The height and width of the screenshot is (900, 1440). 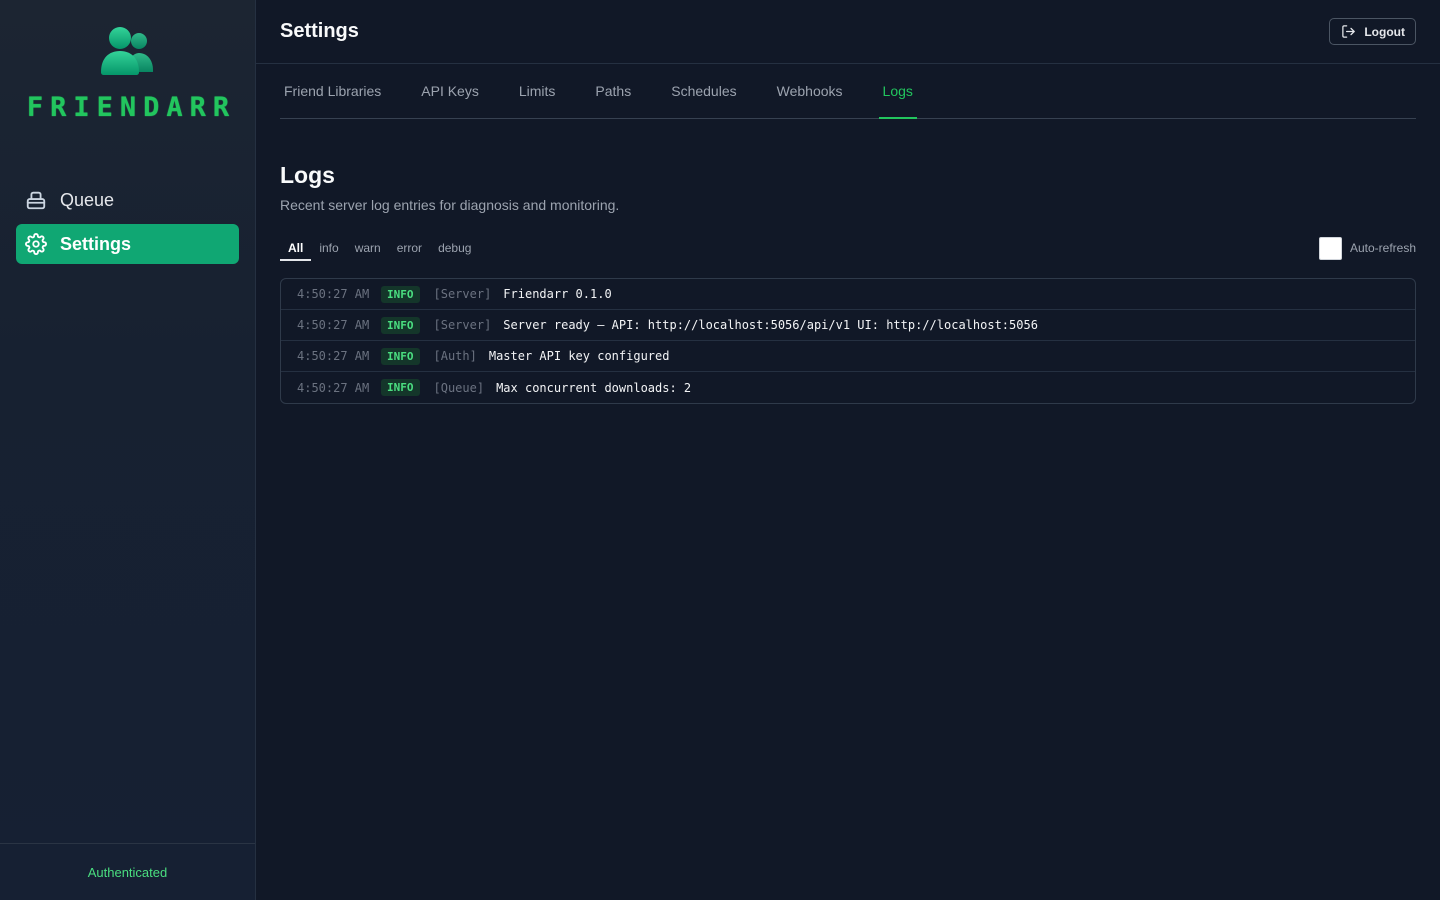 What do you see at coordinates (537, 91) in the screenshot?
I see `tab-limits: Limits` at bounding box center [537, 91].